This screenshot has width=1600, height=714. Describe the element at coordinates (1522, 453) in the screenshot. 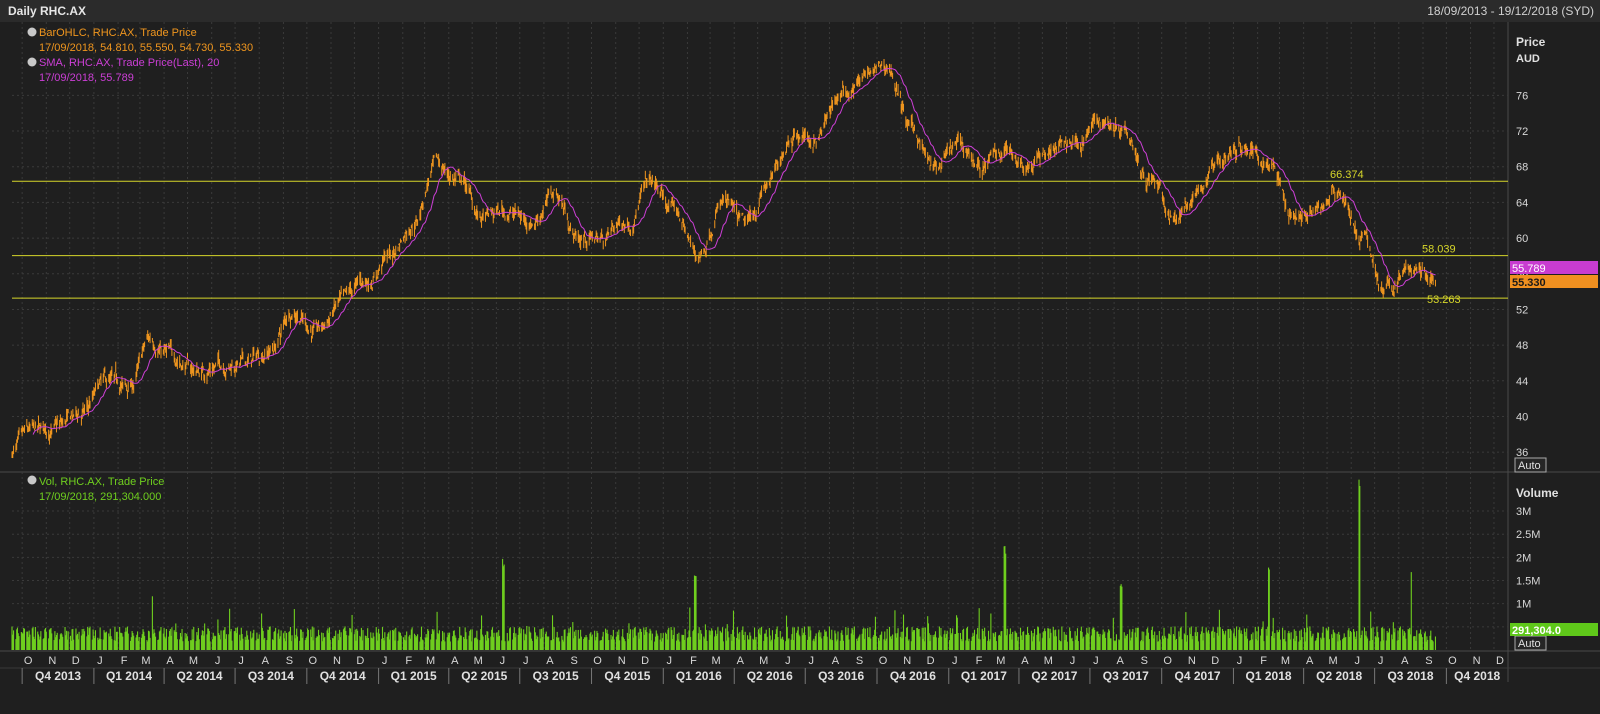

I see `price-tick-label: 36` at that location.